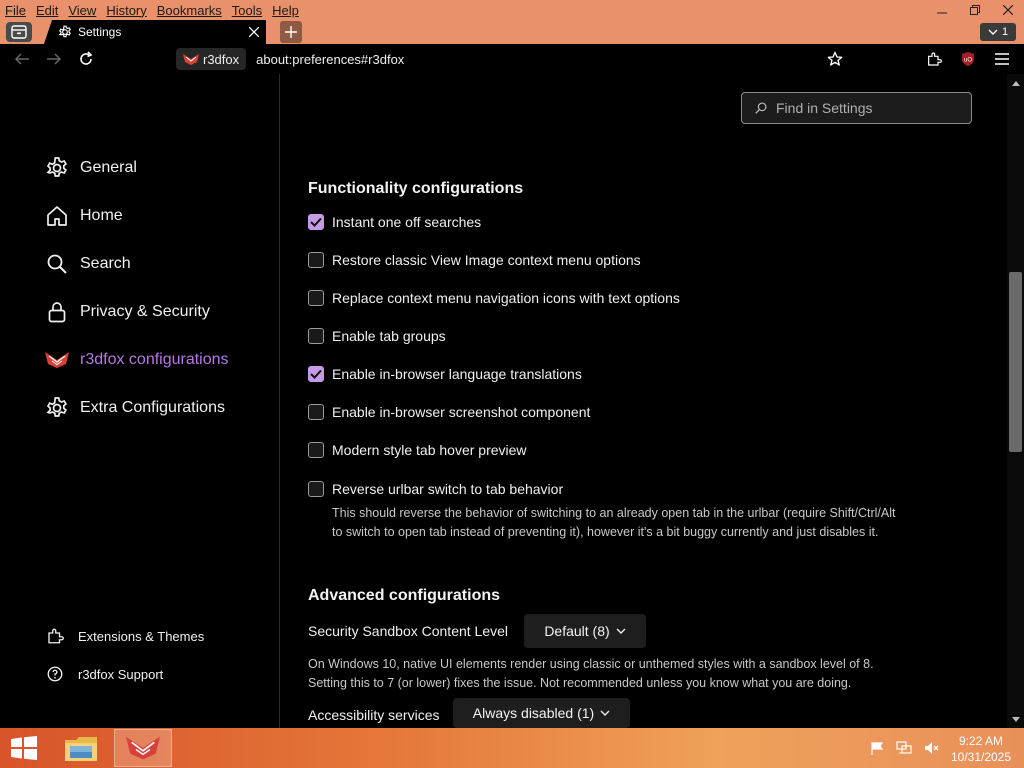  I want to click on option-screenshot: Enable in-browser screenshot component, so click(449, 412).